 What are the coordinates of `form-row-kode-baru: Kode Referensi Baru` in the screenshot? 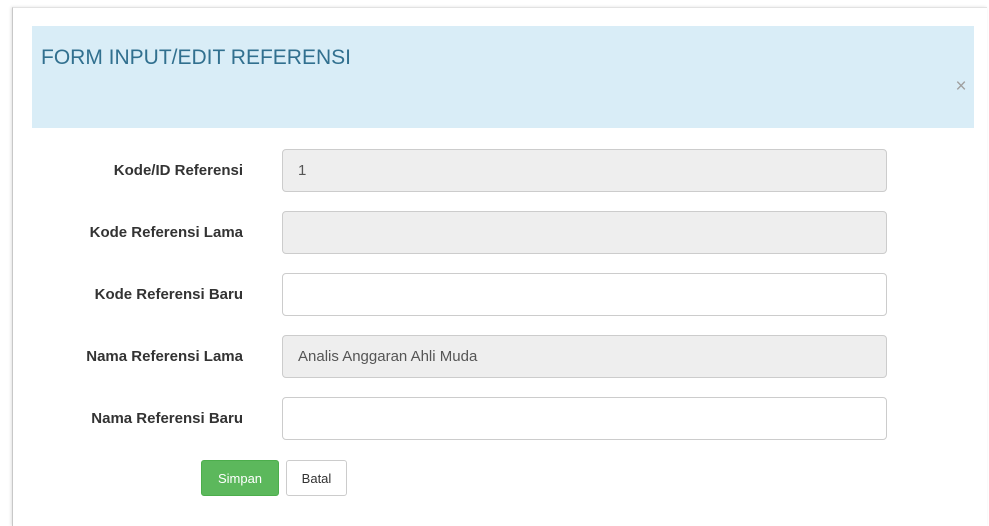 It's located at (500, 295).